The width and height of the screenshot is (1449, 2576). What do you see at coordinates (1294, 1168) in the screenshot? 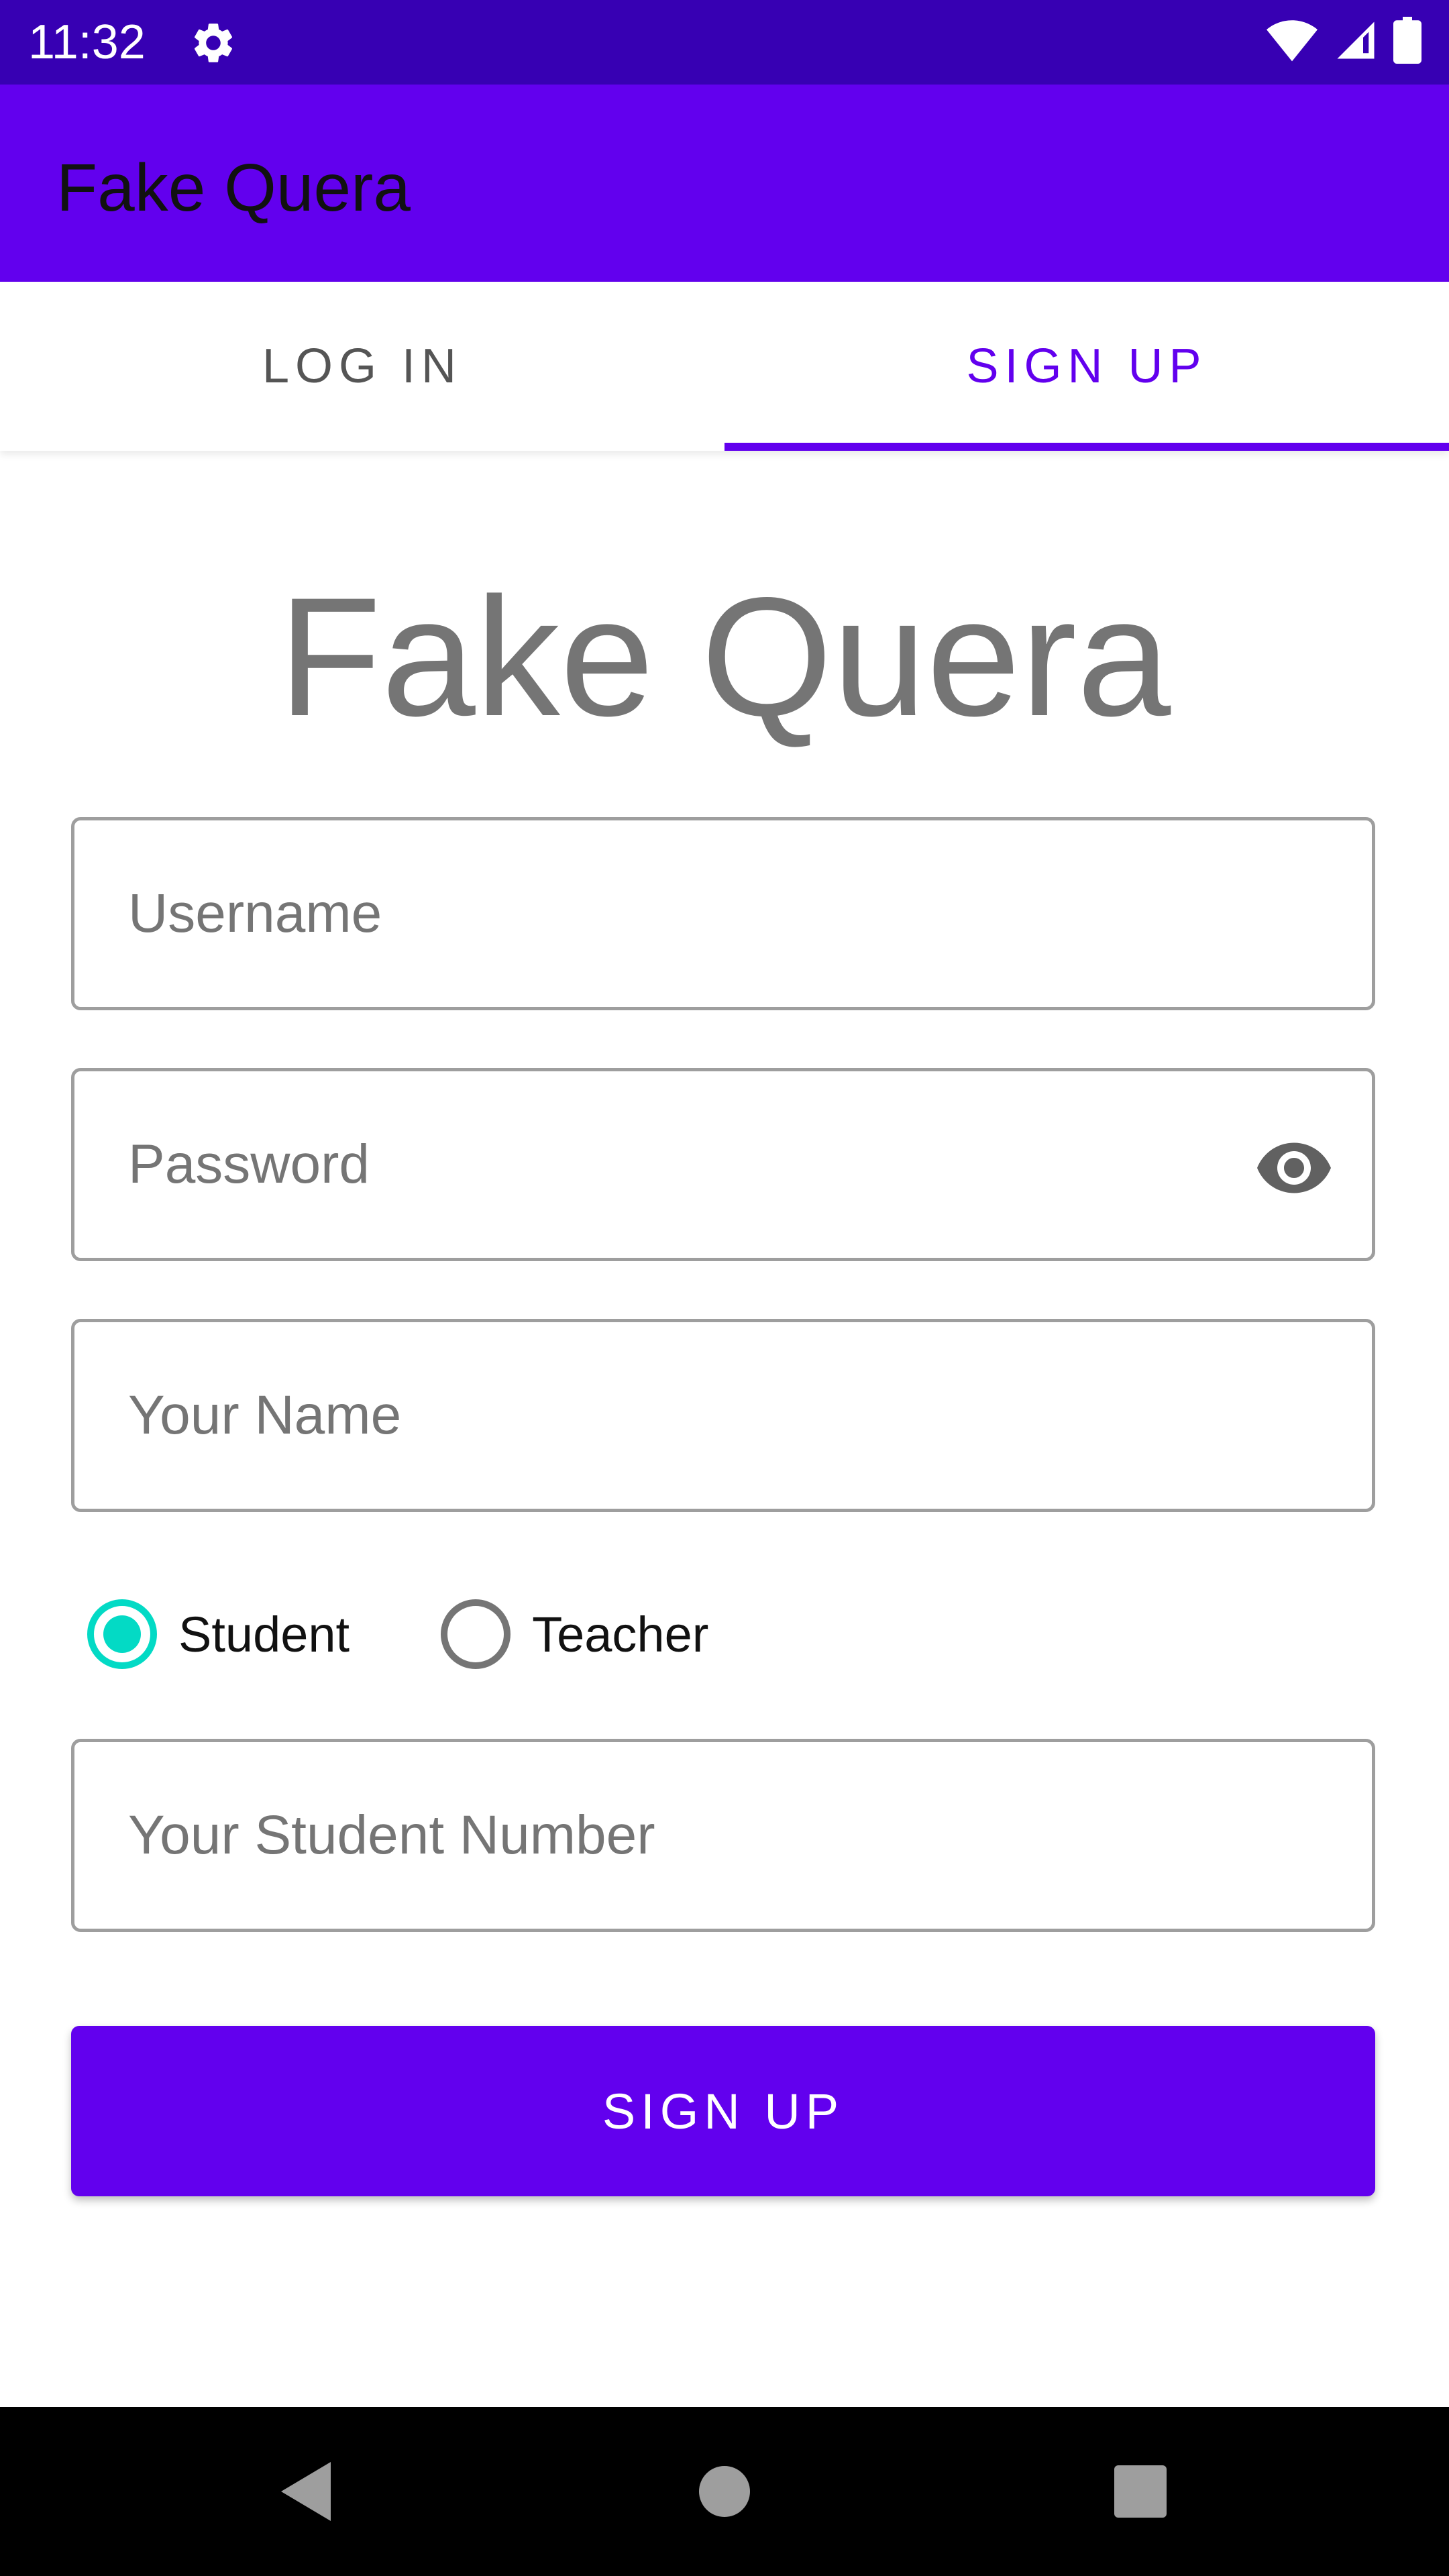
I see `eye-icon` at bounding box center [1294, 1168].